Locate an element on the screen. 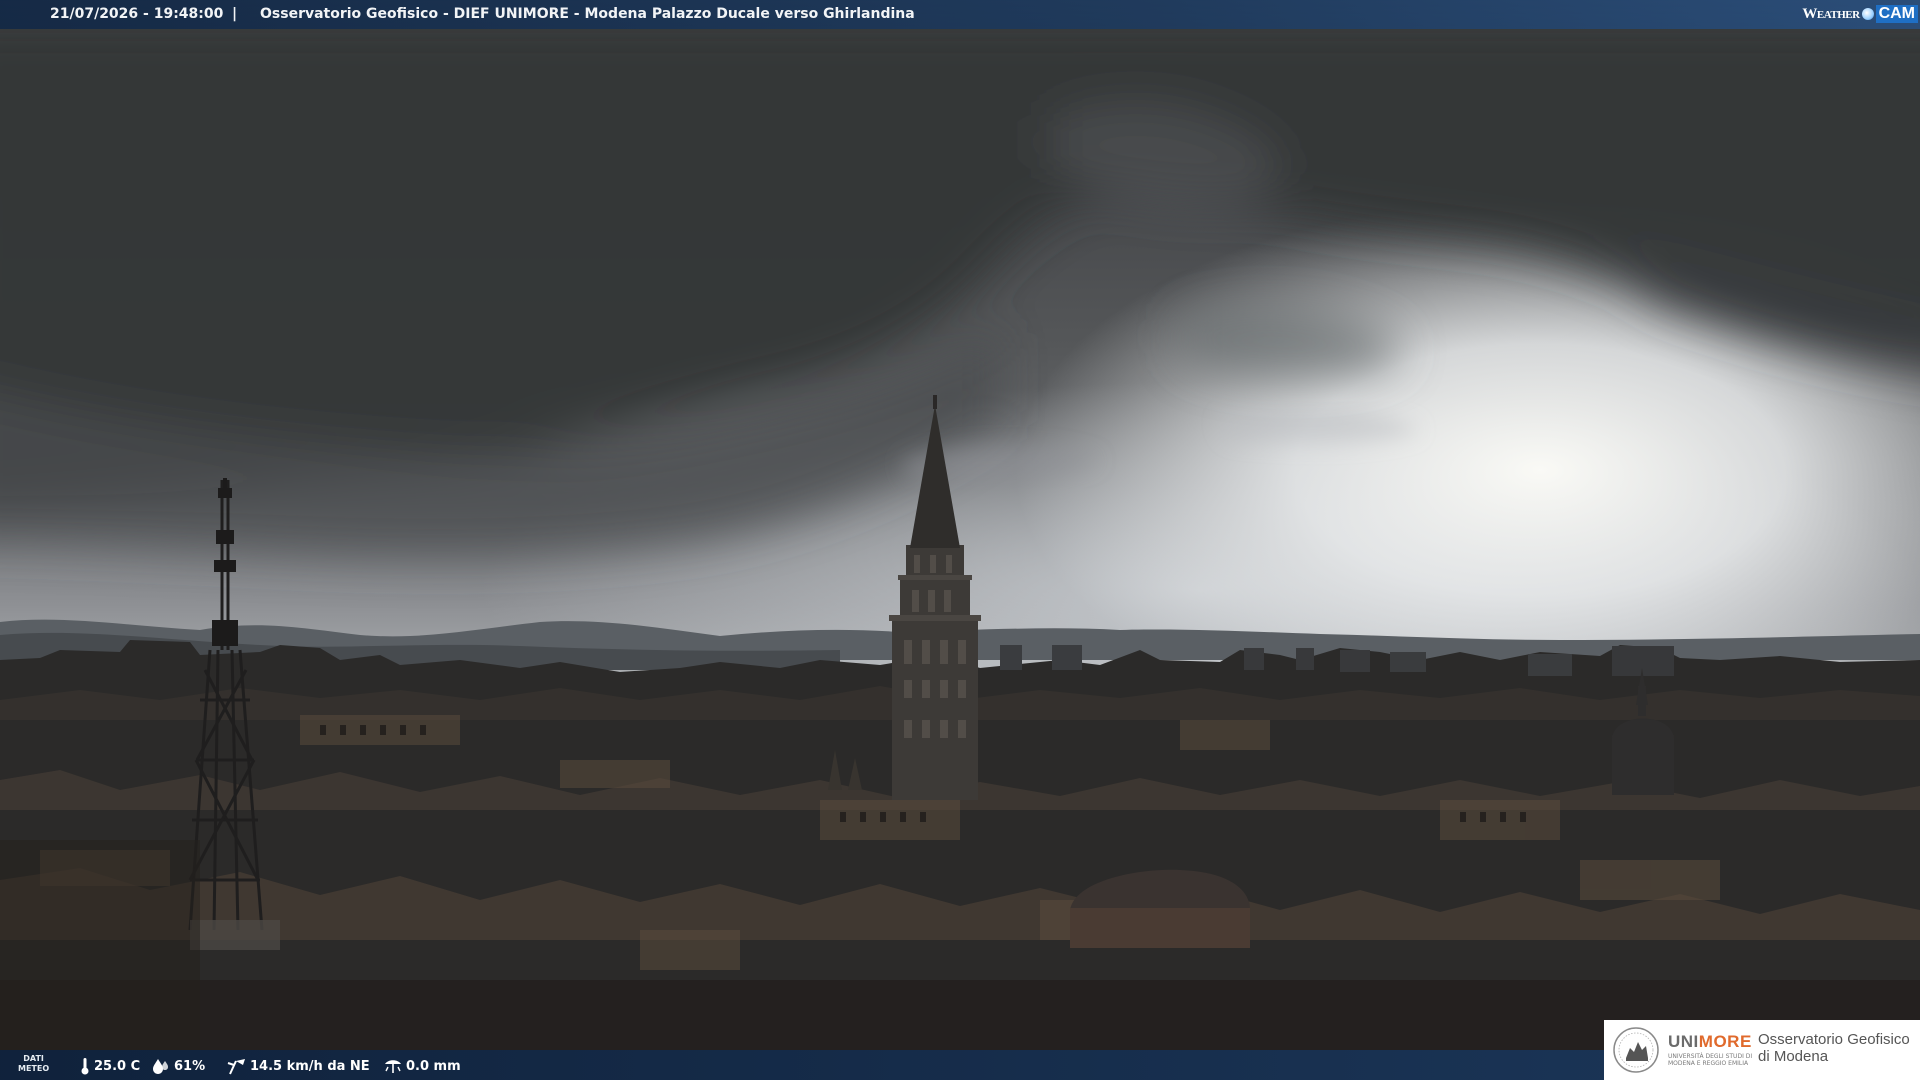 This screenshot has height=1080, width=1920. wind-value: 14.5 km/h da NE is located at coordinates (310, 1066).